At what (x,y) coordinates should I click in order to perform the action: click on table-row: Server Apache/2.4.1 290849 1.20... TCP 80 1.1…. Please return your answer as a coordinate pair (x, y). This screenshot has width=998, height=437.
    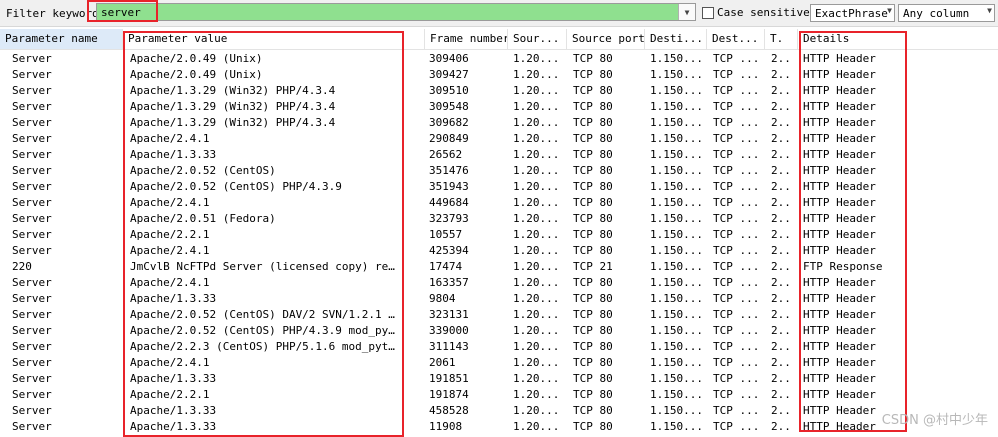
    Looking at the image, I should click on (499, 139).